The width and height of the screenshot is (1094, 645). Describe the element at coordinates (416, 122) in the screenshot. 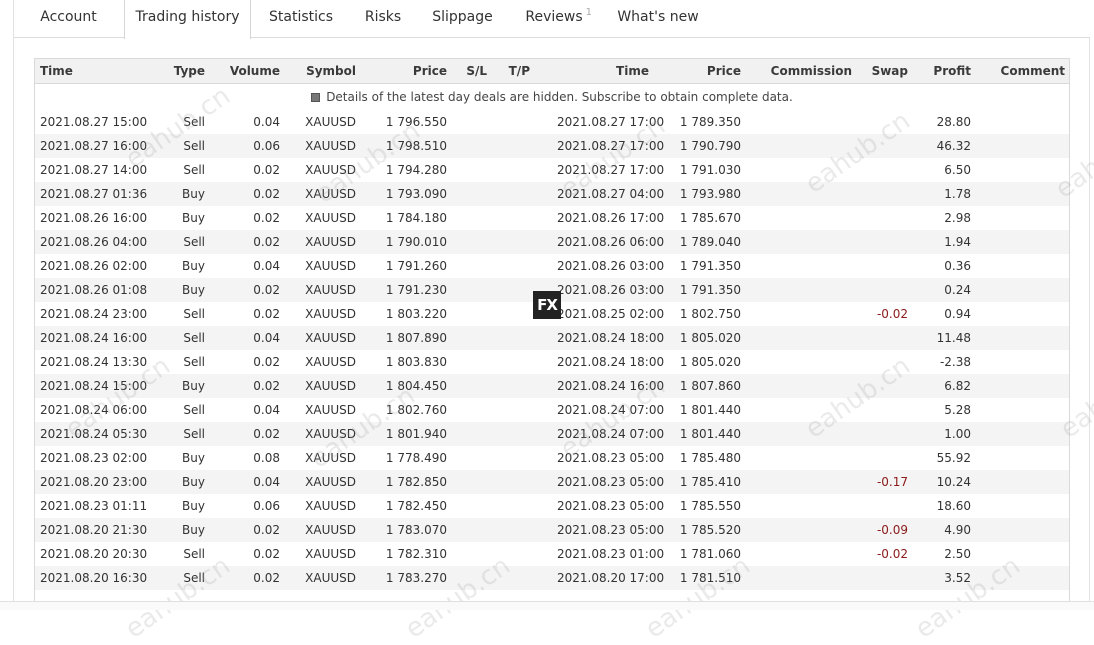

I see `cell-price: 1 796.550` at that location.